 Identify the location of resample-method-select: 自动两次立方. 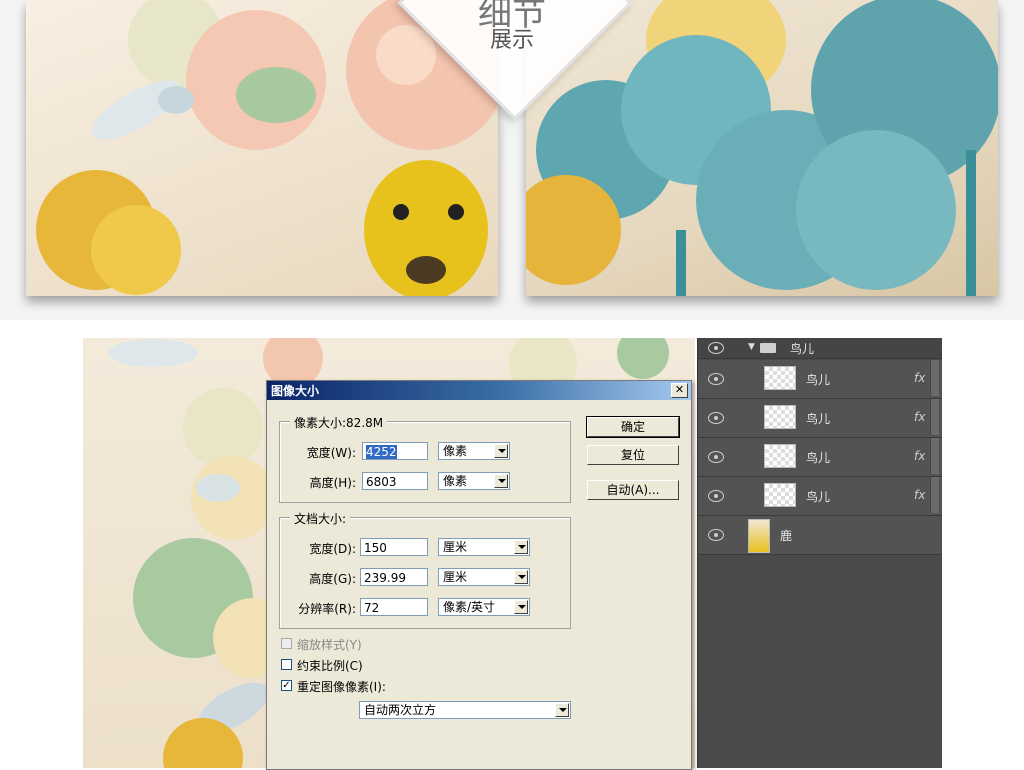
(465, 710).